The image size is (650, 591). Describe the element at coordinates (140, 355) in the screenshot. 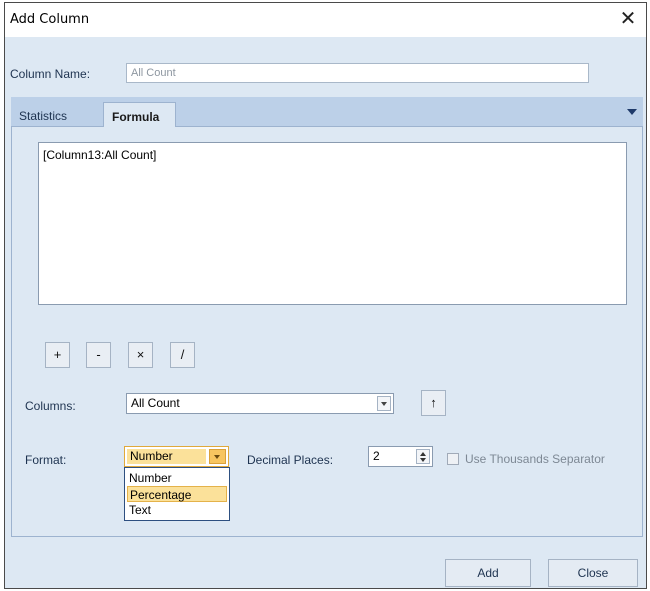

I see `multiply-button: ×` at that location.